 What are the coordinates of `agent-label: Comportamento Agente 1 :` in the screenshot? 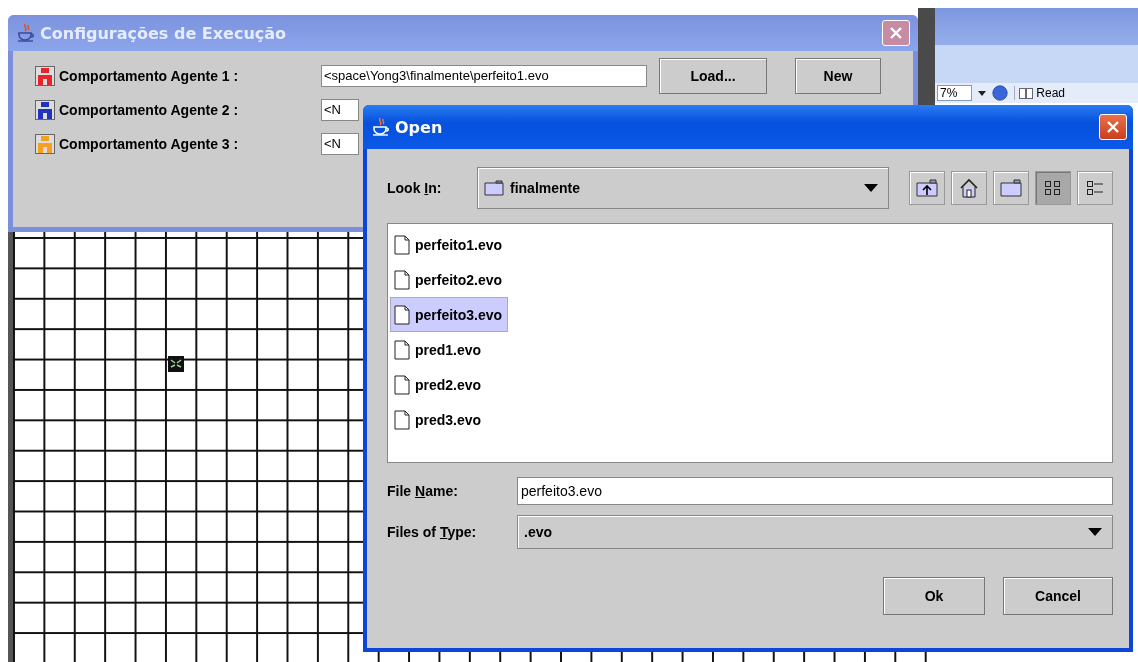 It's located at (149, 76).